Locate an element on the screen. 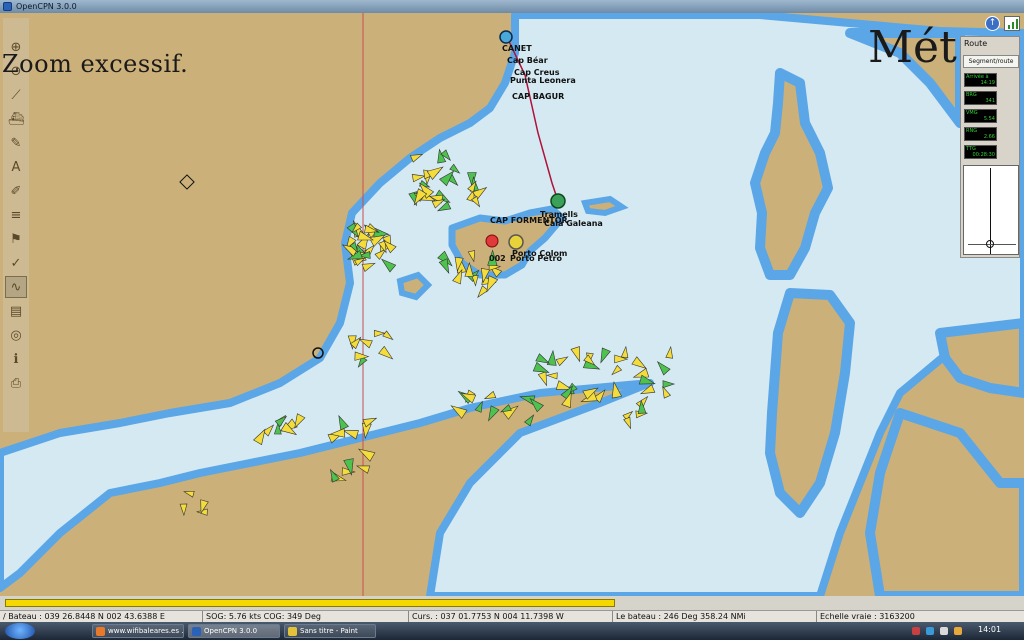 This screenshot has height=640, width=1024. dashboard-title: Route is located at coordinates (976, 43).